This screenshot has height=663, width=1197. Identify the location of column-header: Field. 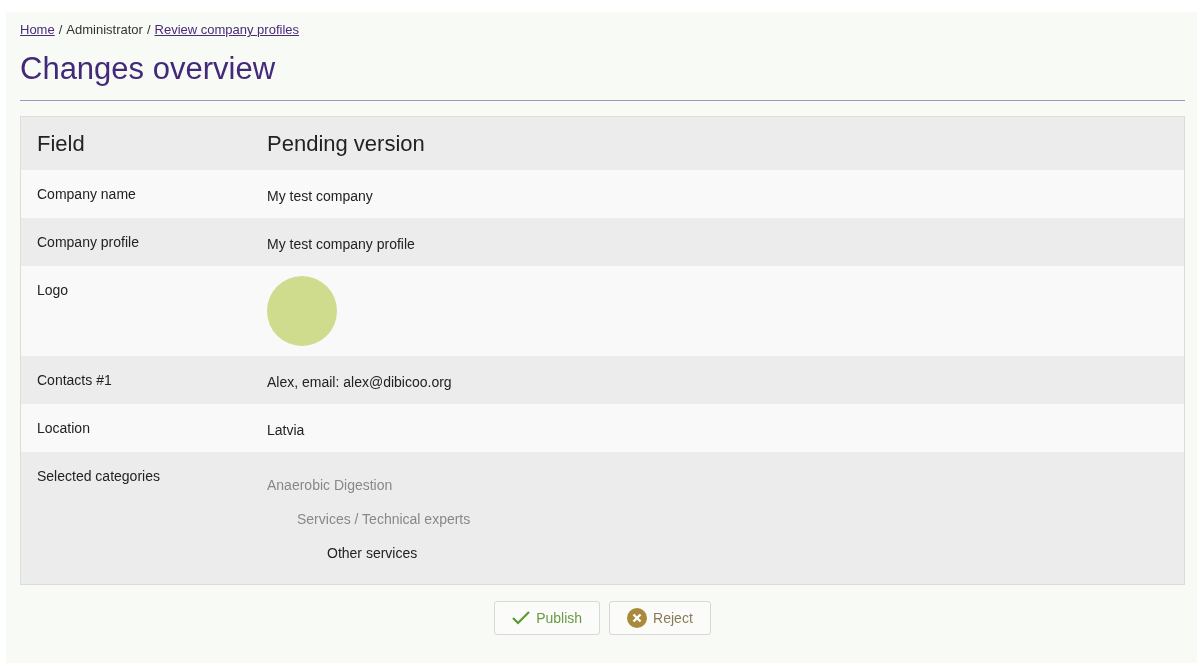
(61, 143).